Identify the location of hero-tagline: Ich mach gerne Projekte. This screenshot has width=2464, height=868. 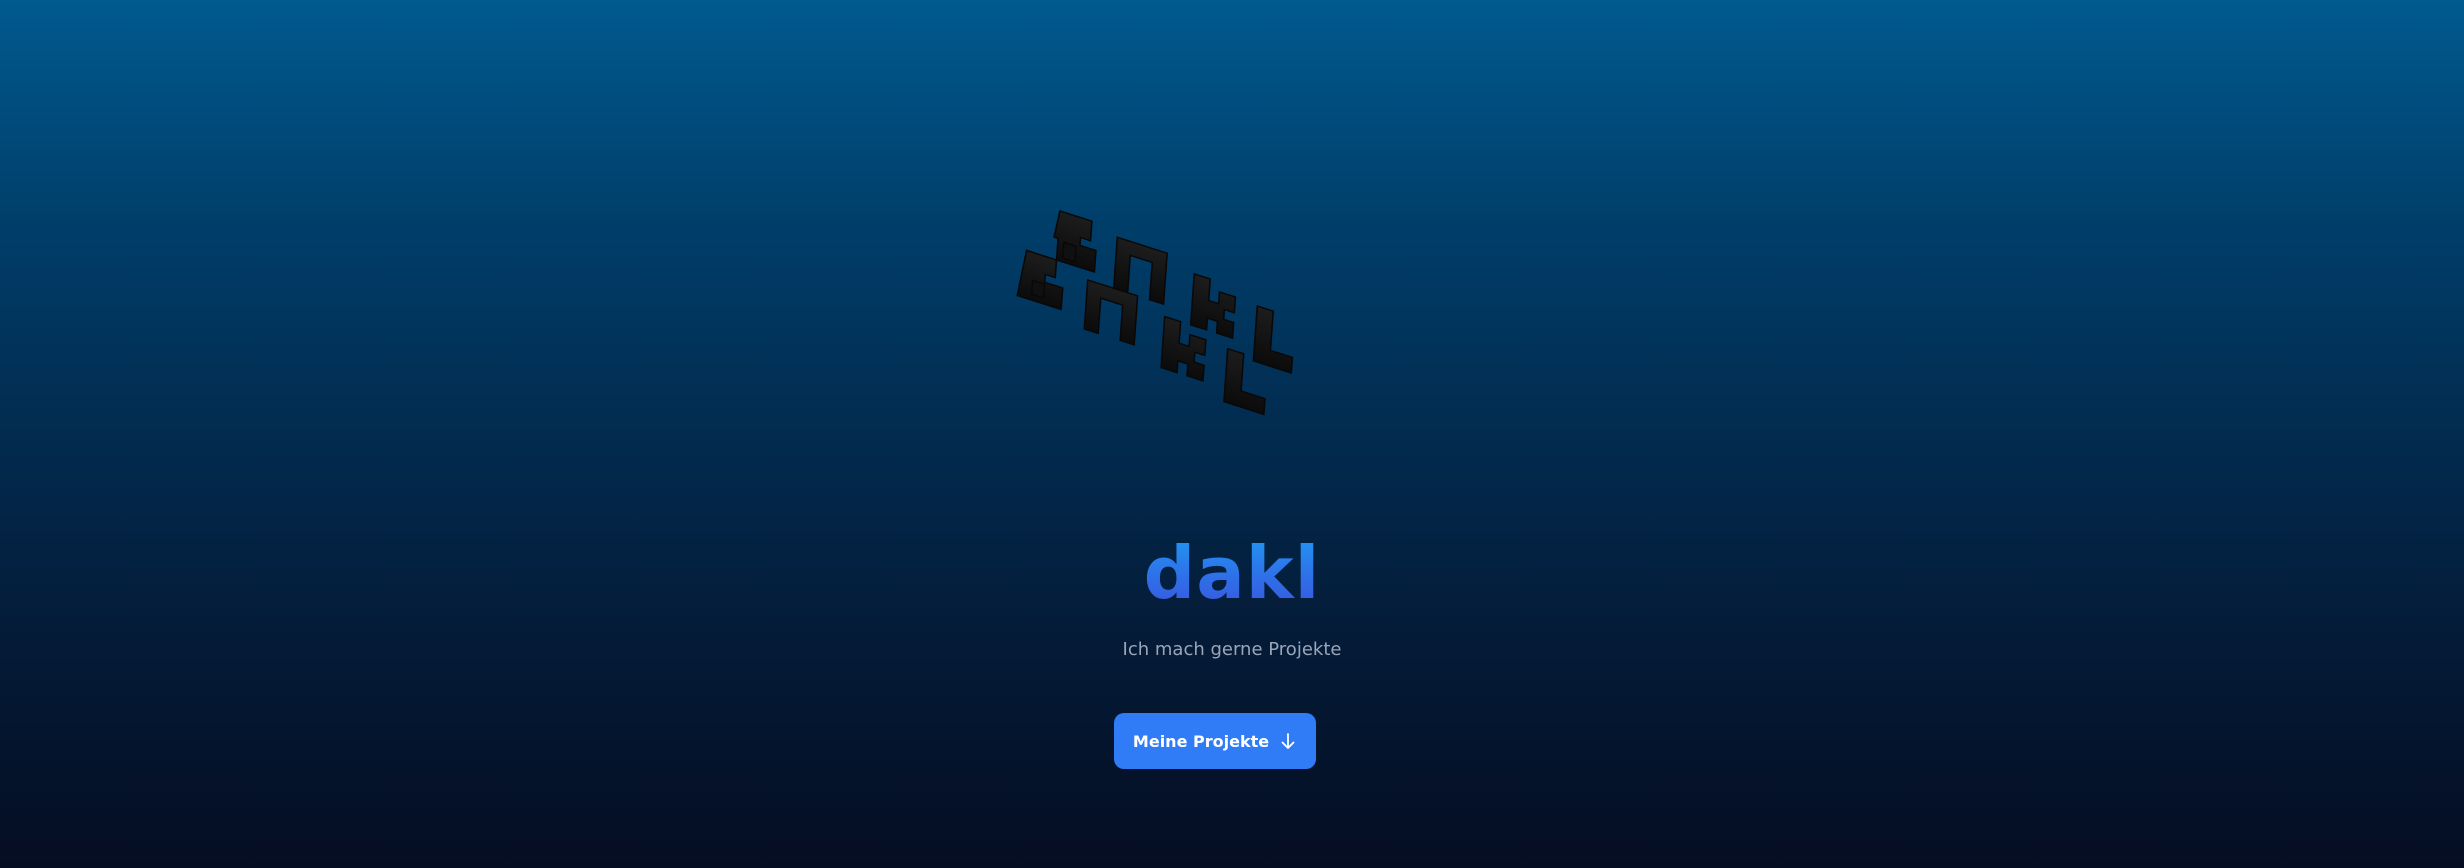
(1232, 649).